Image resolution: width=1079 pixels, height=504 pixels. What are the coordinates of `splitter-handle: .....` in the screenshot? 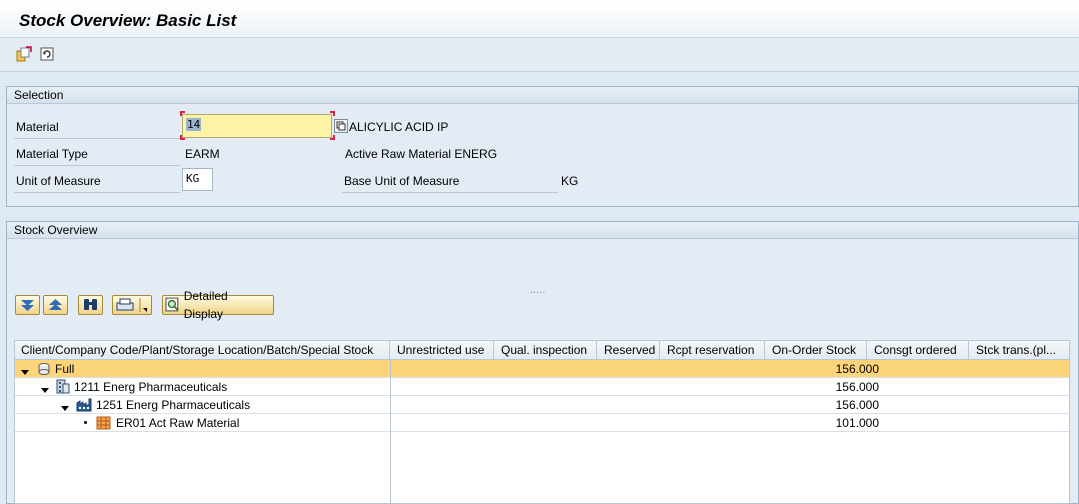 It's located at (537, 290).